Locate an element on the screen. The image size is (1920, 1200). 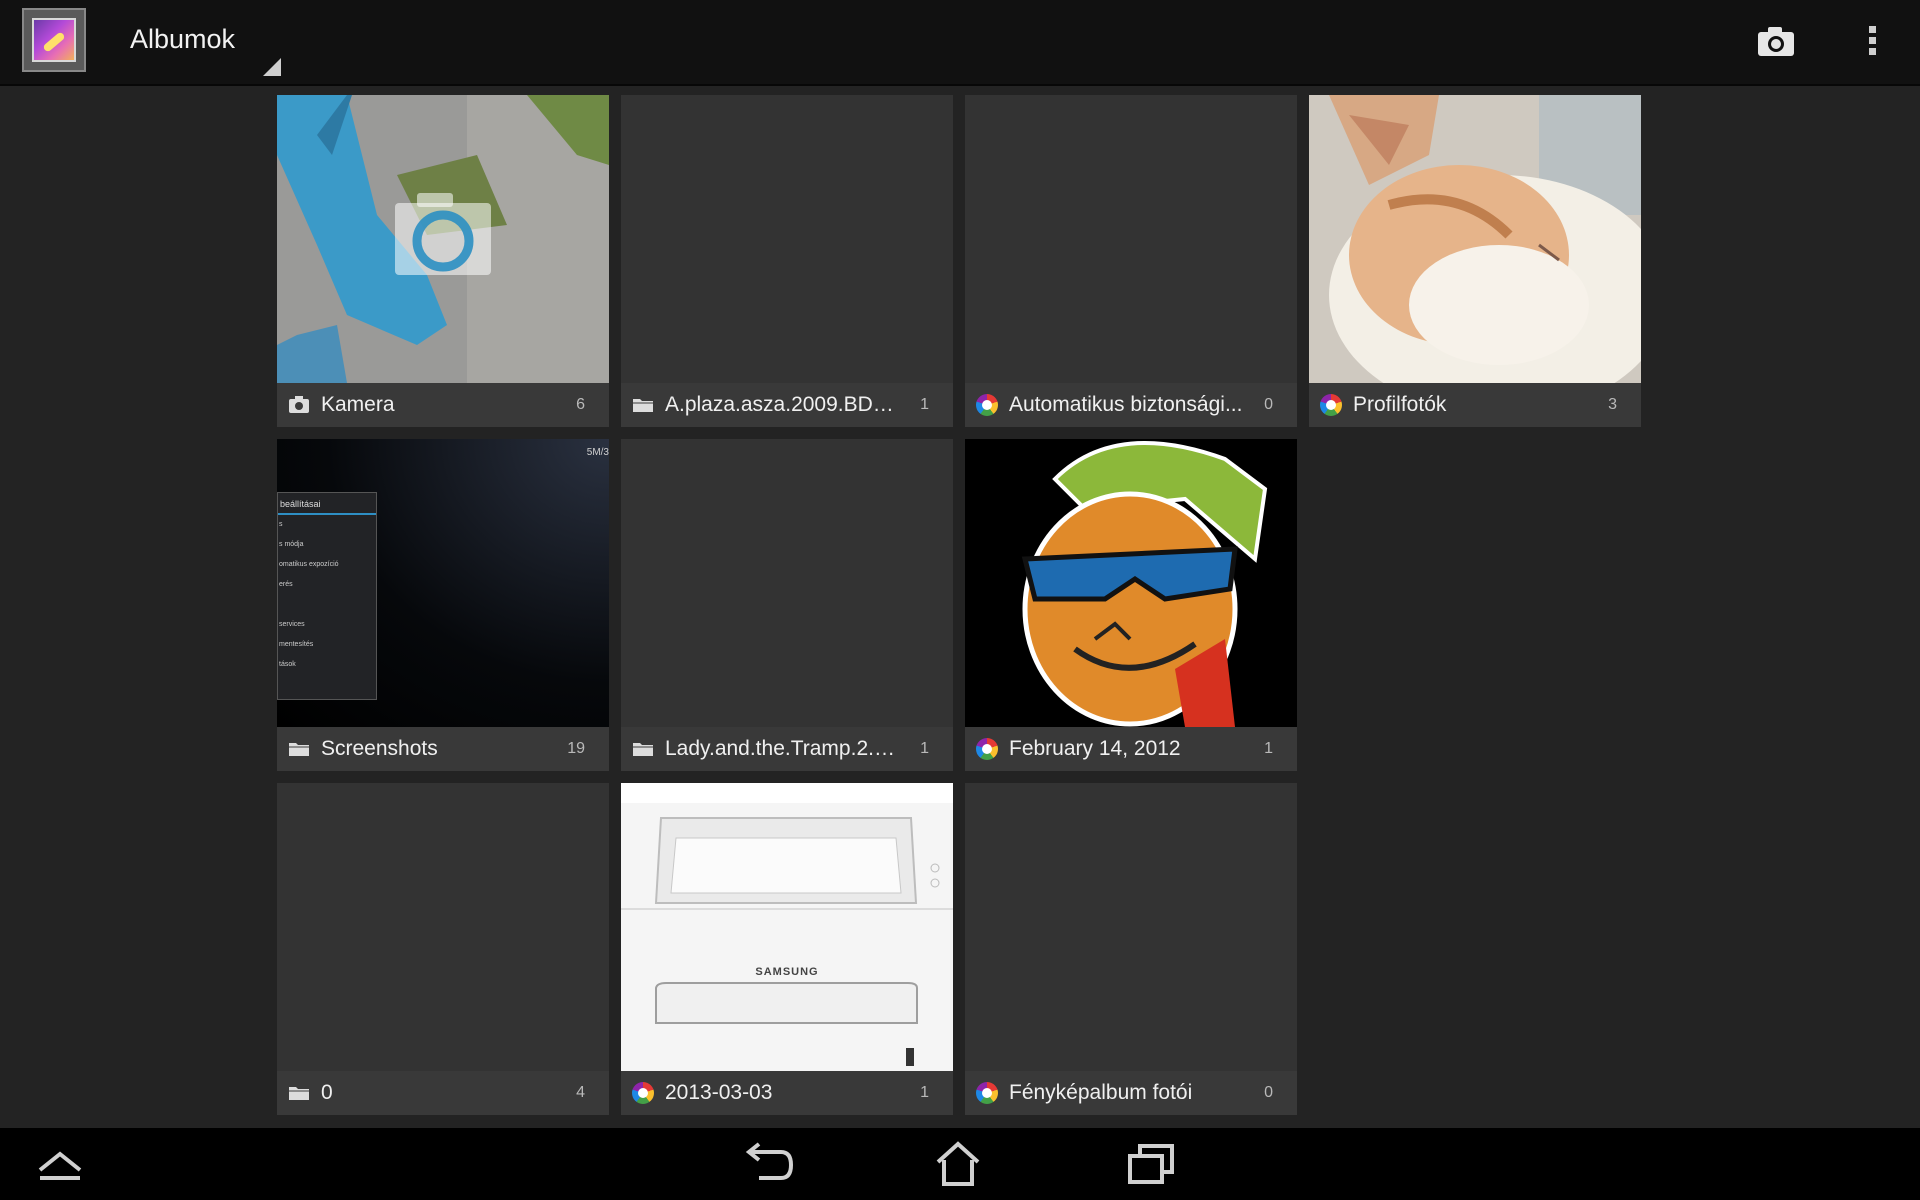
action-bar: Albumok is located at coordinates (960, 42).